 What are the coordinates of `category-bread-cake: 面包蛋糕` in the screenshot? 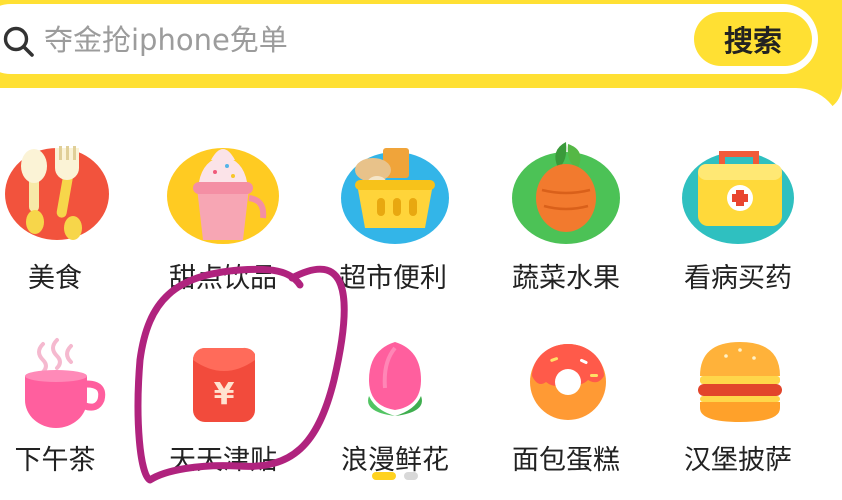 It's located at (566, 415).